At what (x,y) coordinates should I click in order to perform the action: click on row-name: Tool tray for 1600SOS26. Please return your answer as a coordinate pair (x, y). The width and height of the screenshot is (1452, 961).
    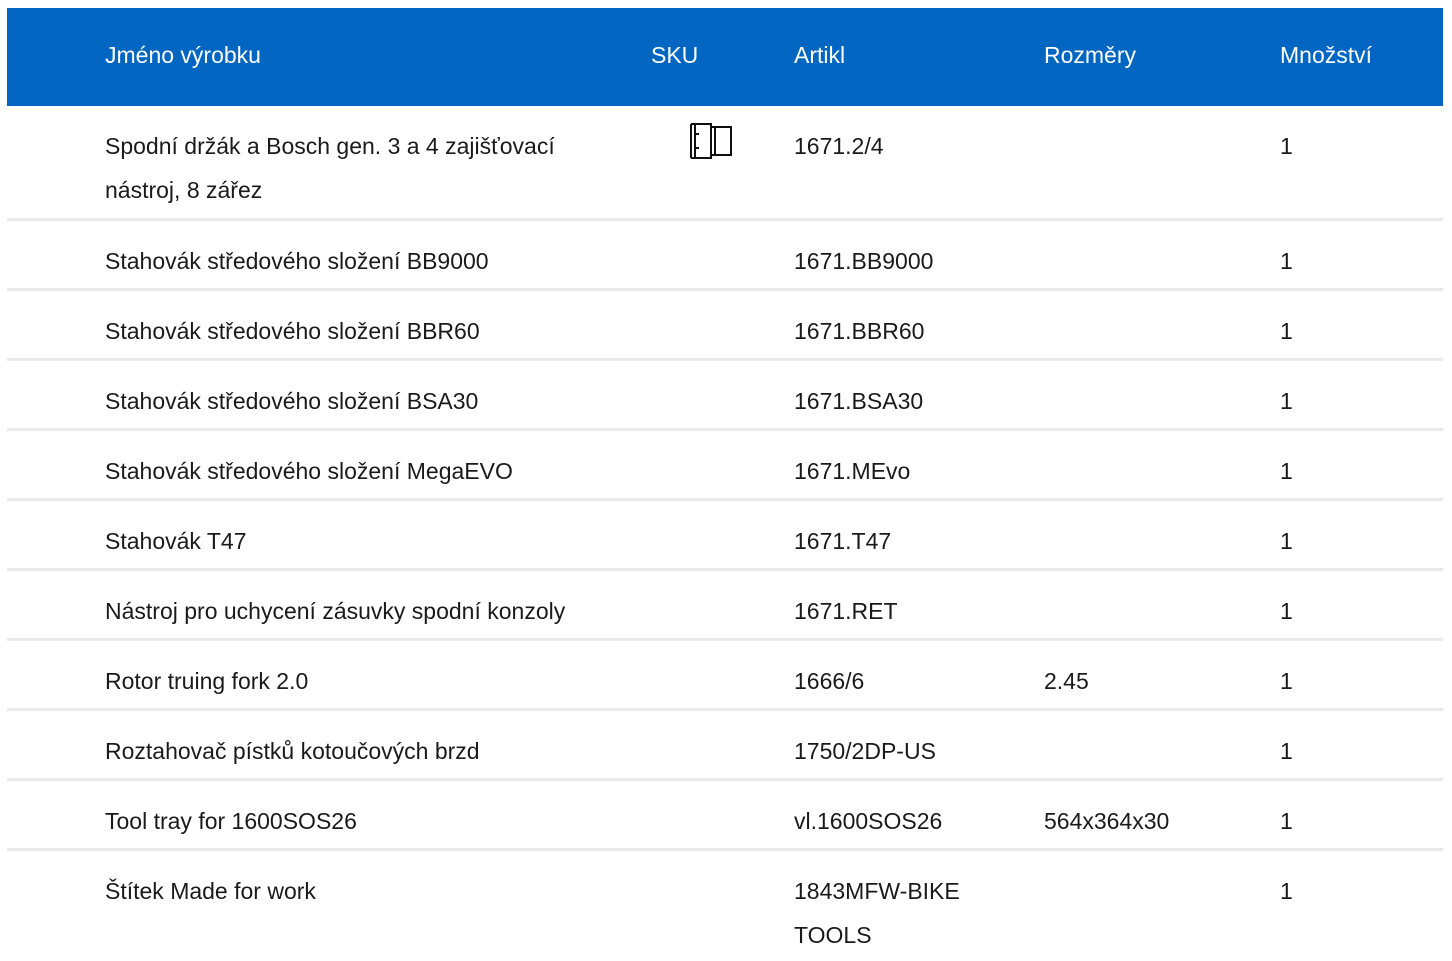
    Looking at the image, I should click on (231, 821).